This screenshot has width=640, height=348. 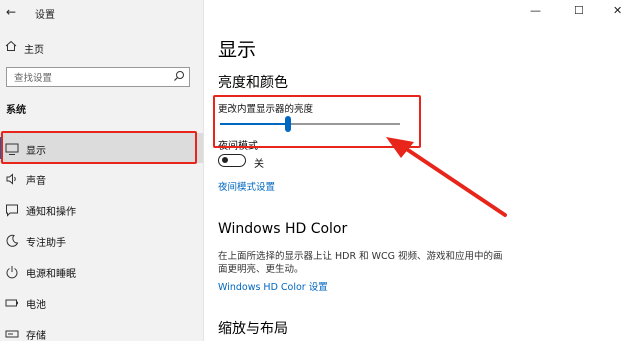 What do you see at coordinates (11, 47) in the screenshot?
I see `home-icon` at bounding box center [11, 47].